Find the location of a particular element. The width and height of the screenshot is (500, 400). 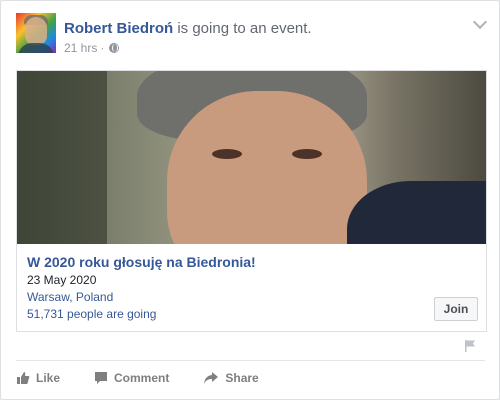

thumbs-up-icon is located at coordinates (23, 378).